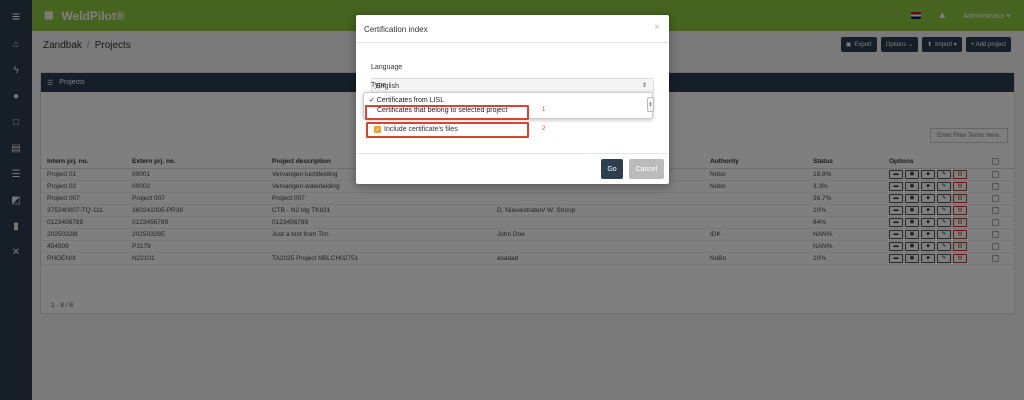 The width and height of the screenshot is (1024, 400). What do you see at coordinates (406, 100) in the screenshot?
I see `type-option-lisl: ✓ Certificates from LISL` at bounding box center [406, 100].